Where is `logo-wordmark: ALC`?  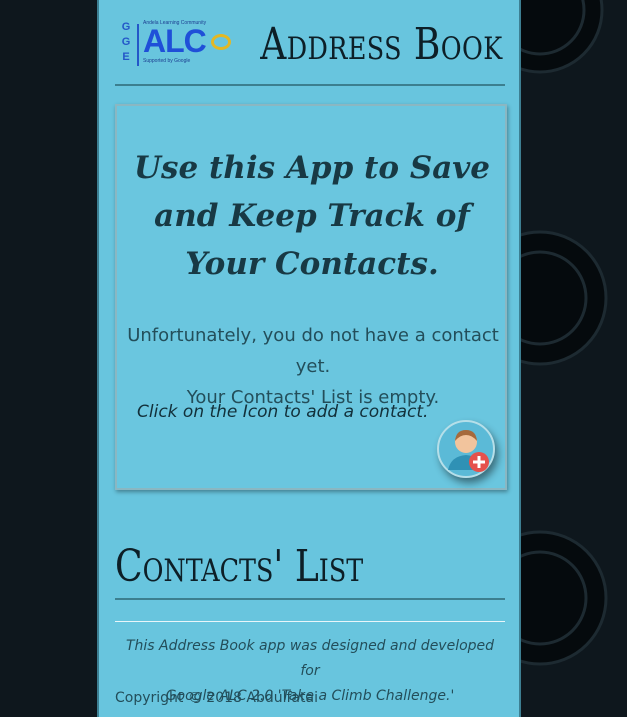 logo-wordmark: ALC is located at coordinates (175, 41).